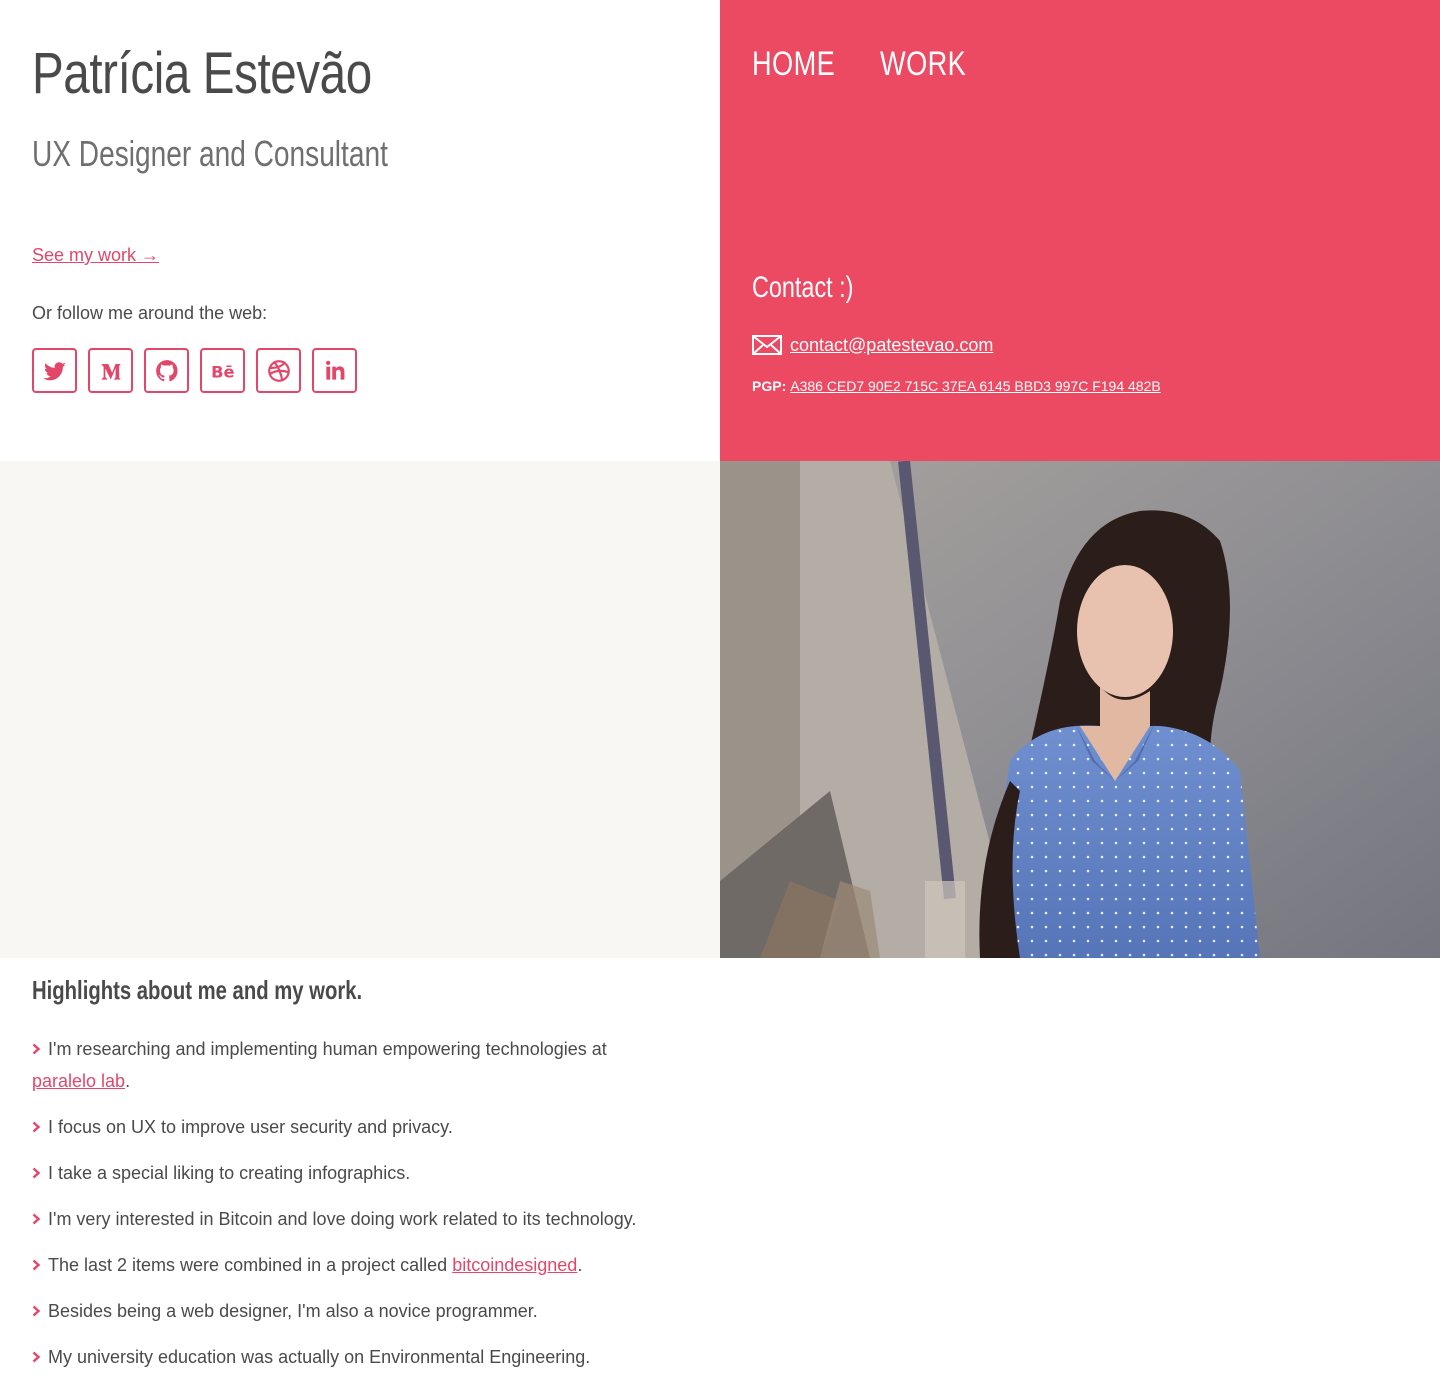 The height and width of the screenshot is (1387, 1440). I want to click on social-dribbble, so click(278, 370).